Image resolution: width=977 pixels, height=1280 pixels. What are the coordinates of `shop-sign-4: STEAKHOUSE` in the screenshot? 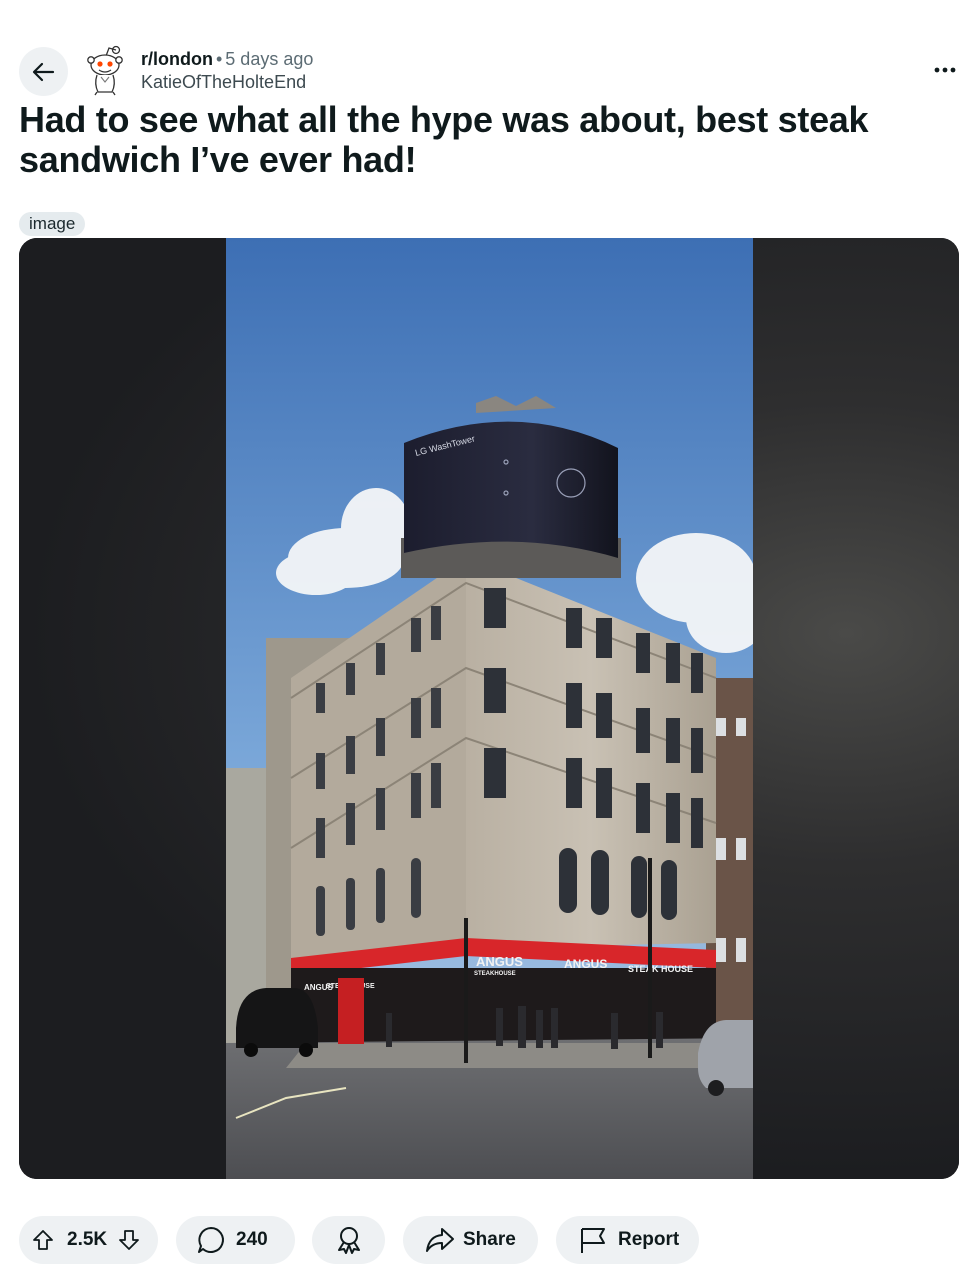 It's located at (495, 974).